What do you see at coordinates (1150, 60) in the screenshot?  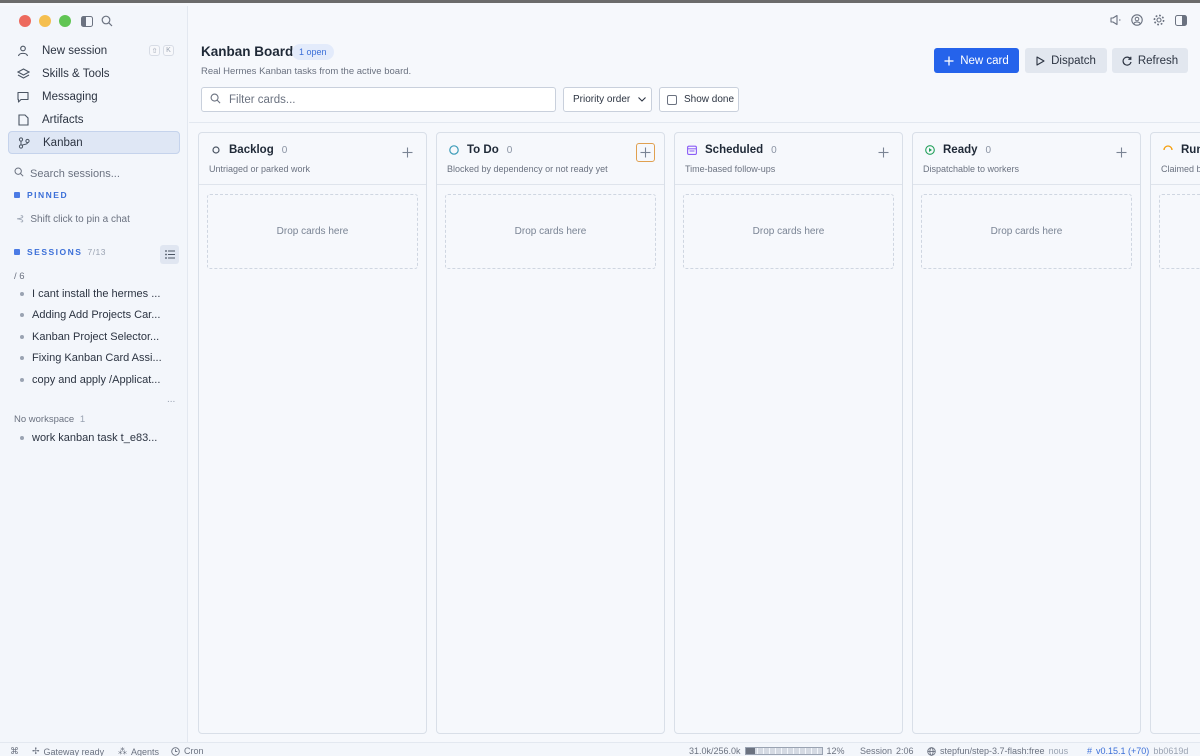 I see `refresh-button: Refresh` at bounding box center [1150, 60].